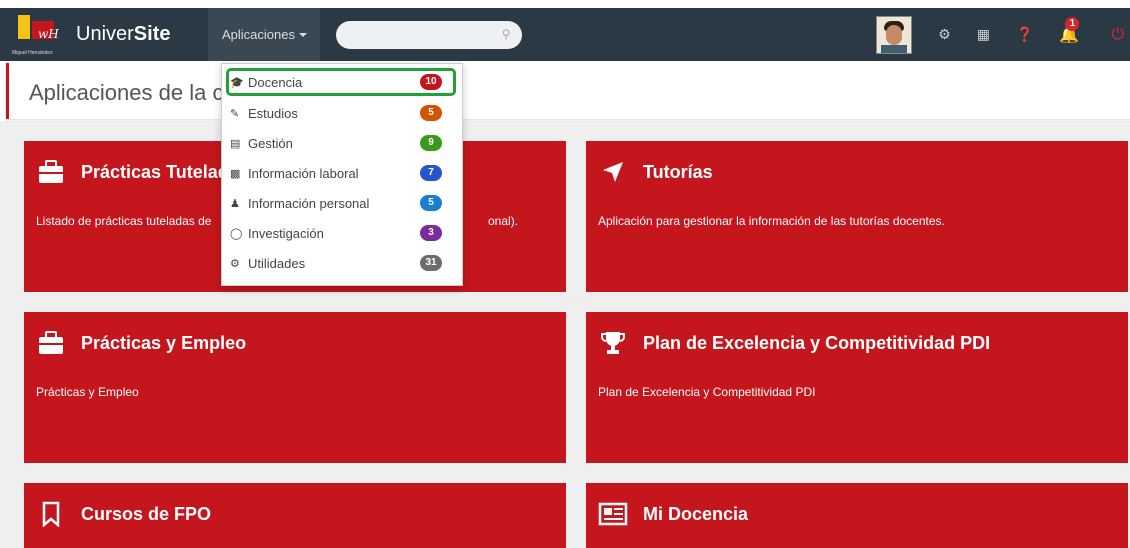 This screenshot has height=548, width=1130. I want to click on bar-chart-icon: ▤, so click(235, 143).